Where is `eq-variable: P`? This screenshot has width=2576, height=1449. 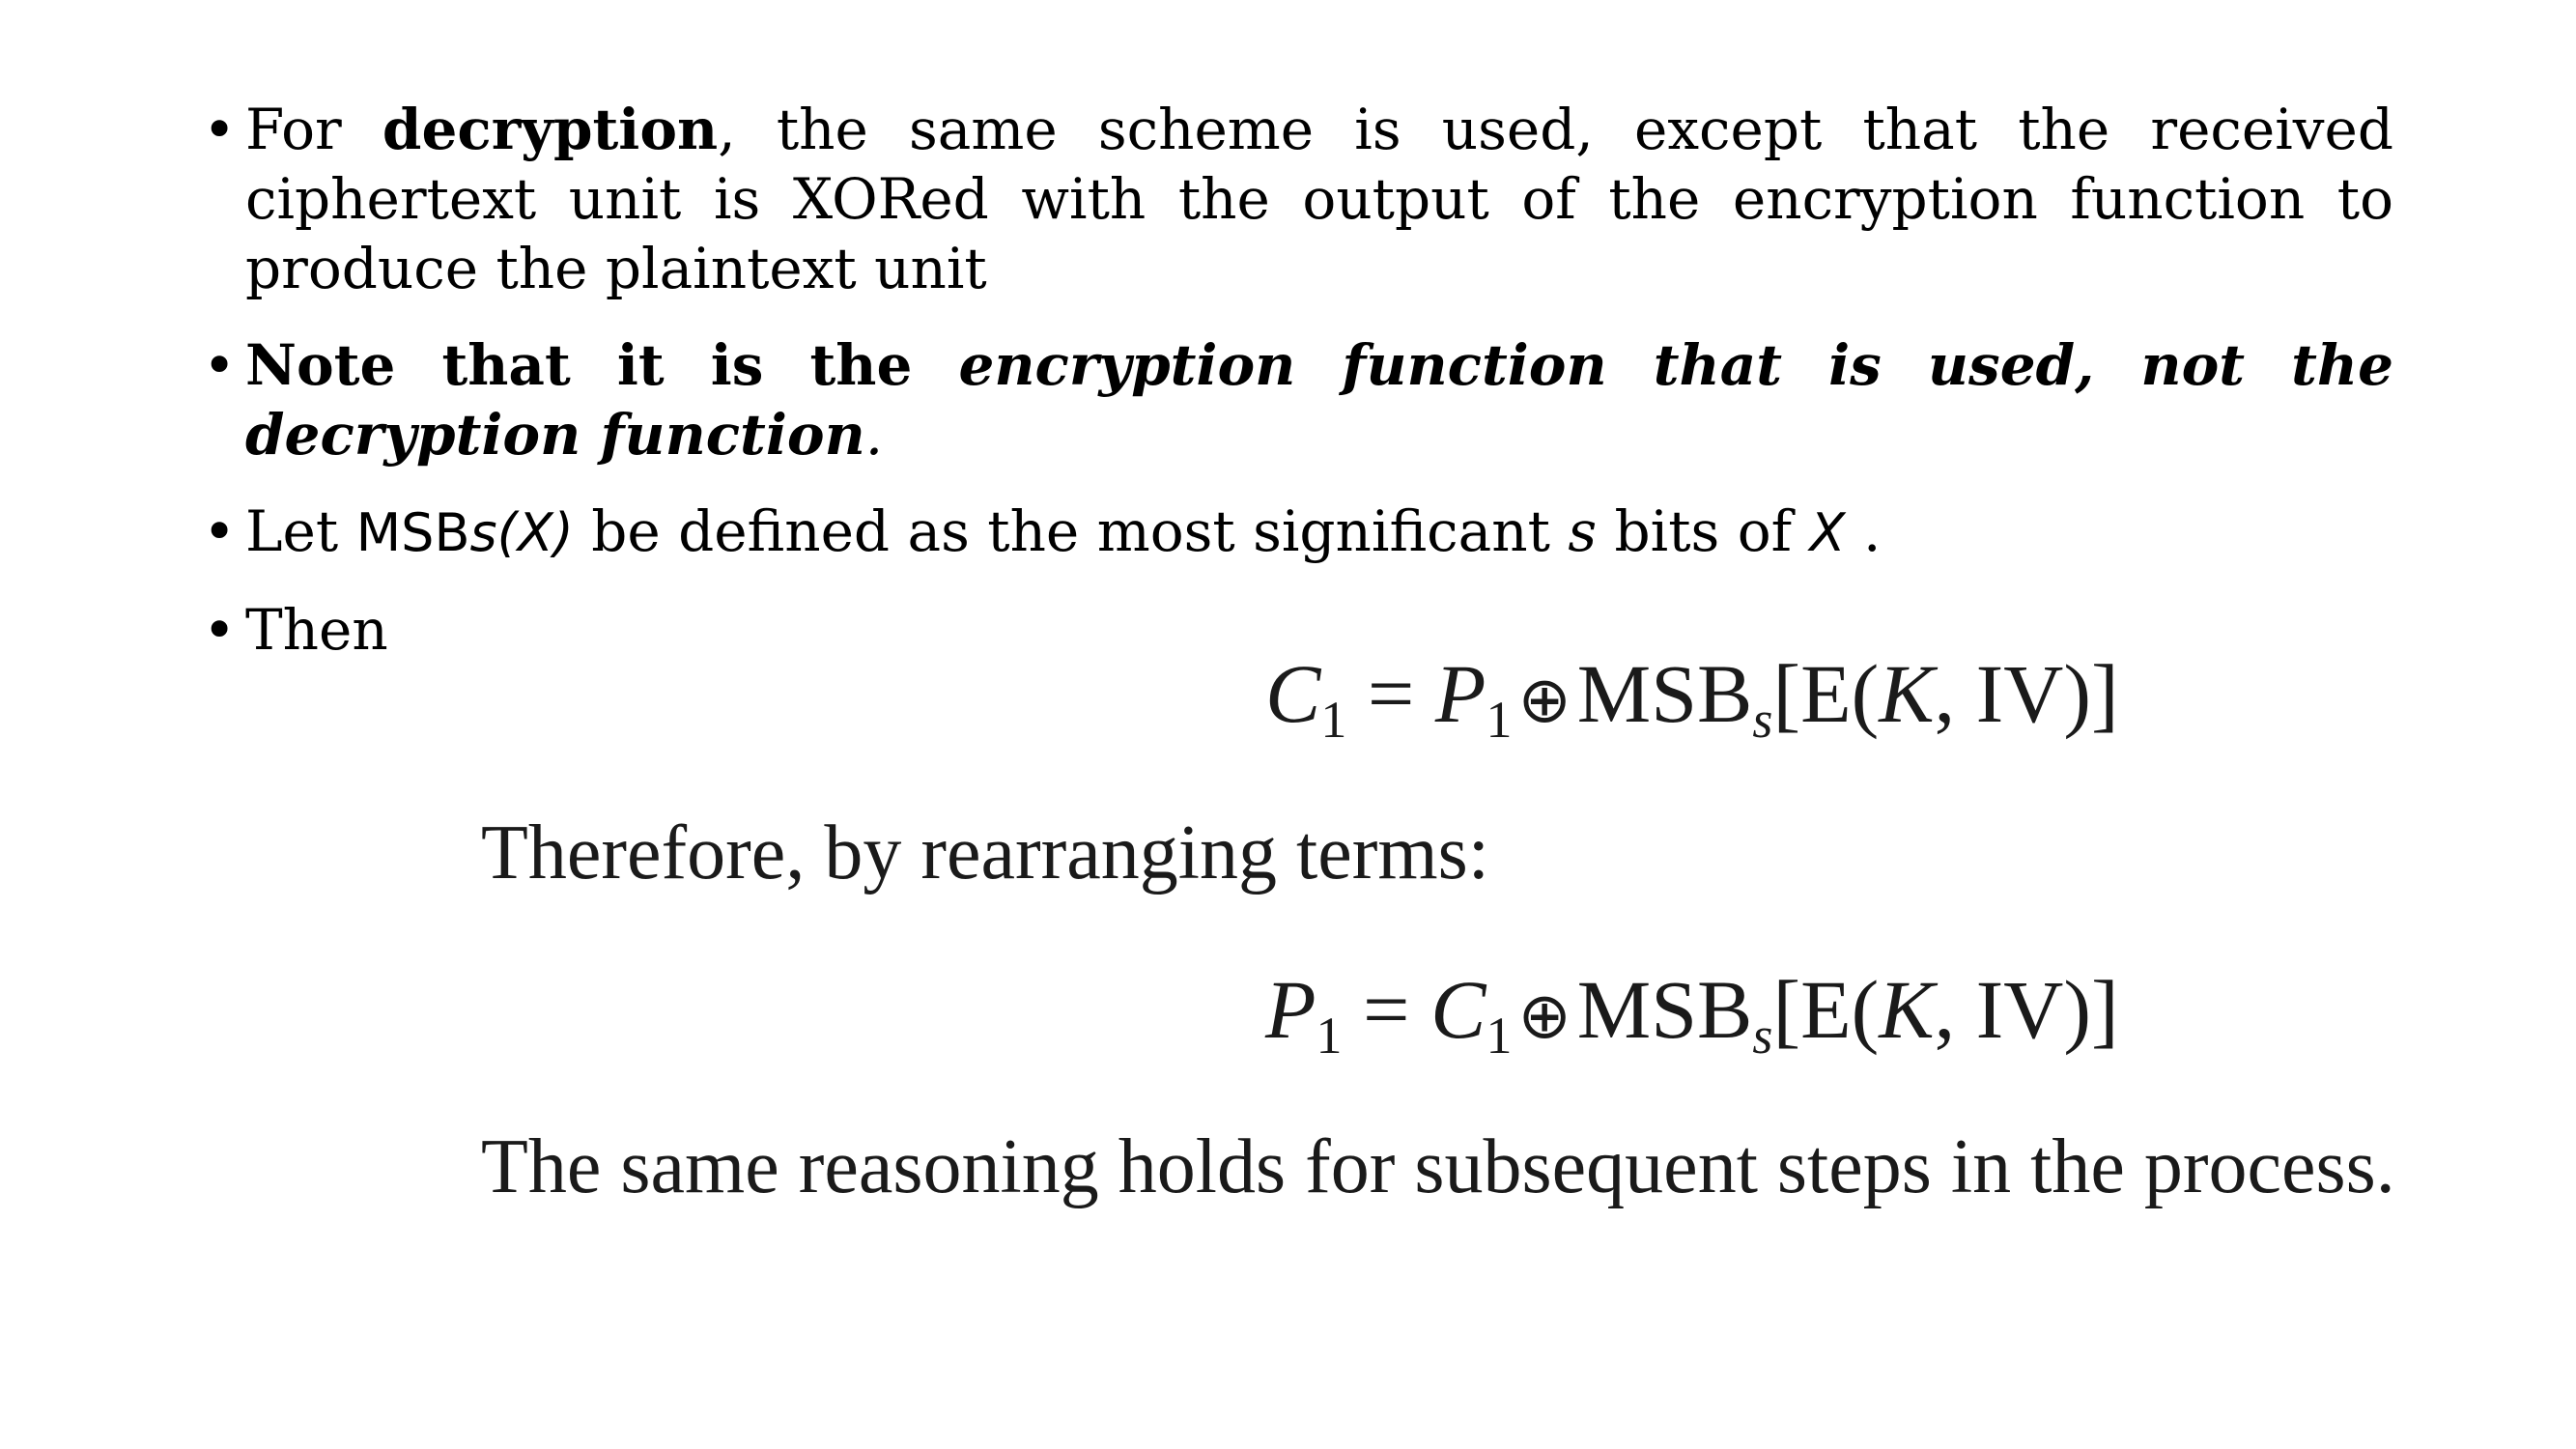 eq-variable: P is located at coordinates (1460, 693).